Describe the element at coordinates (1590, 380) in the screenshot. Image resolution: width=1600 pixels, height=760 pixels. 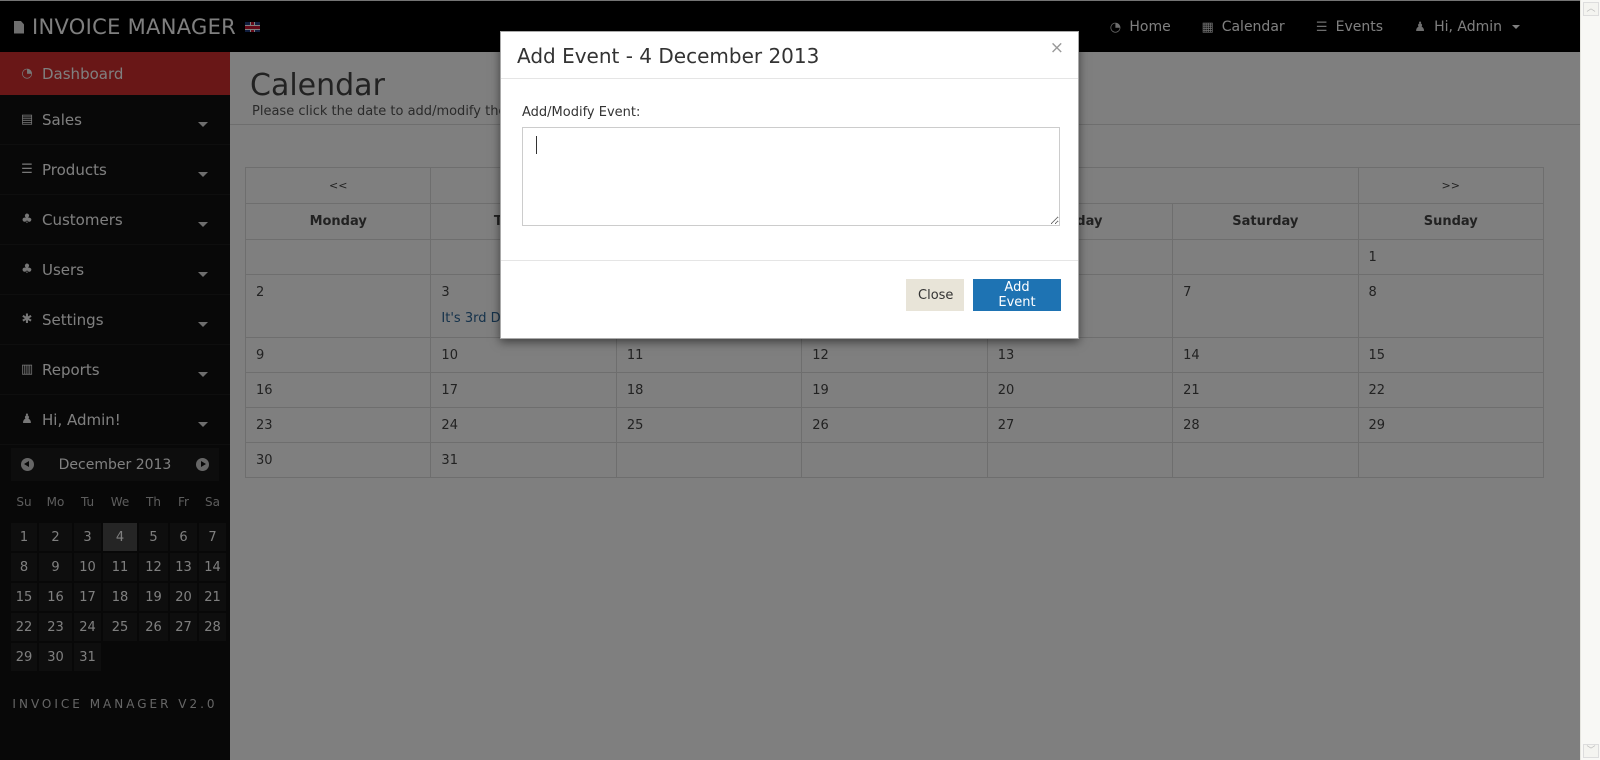
I see `scrollbar: ︿ ﹀` at that location.